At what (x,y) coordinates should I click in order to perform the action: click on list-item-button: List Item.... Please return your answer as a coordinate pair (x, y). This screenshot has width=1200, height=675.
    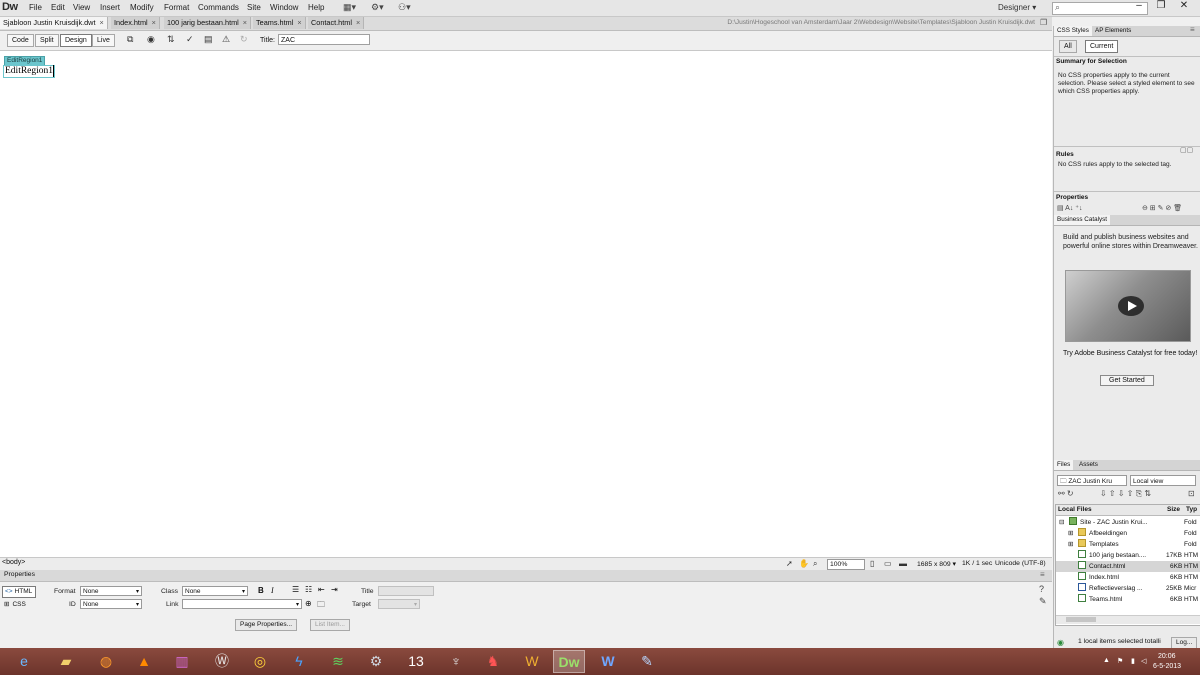
    Looking at the image, I should click on (330, 625).